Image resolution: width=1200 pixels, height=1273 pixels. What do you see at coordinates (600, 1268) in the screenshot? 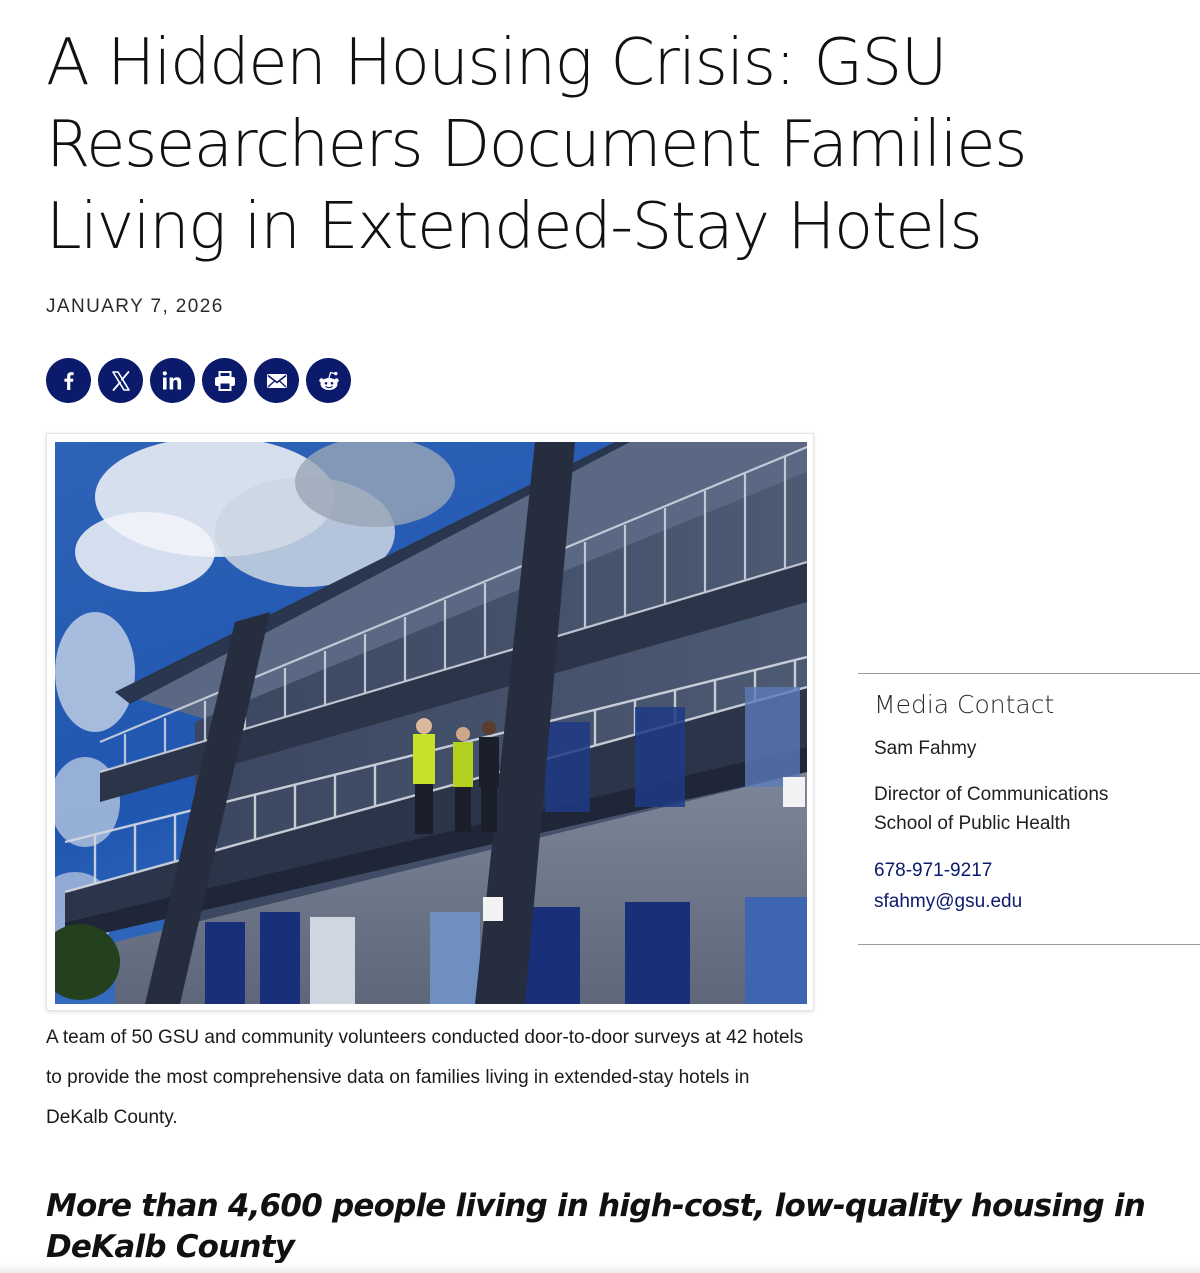
I see `page-bottom-edge` at bounding box center [600, 1268].